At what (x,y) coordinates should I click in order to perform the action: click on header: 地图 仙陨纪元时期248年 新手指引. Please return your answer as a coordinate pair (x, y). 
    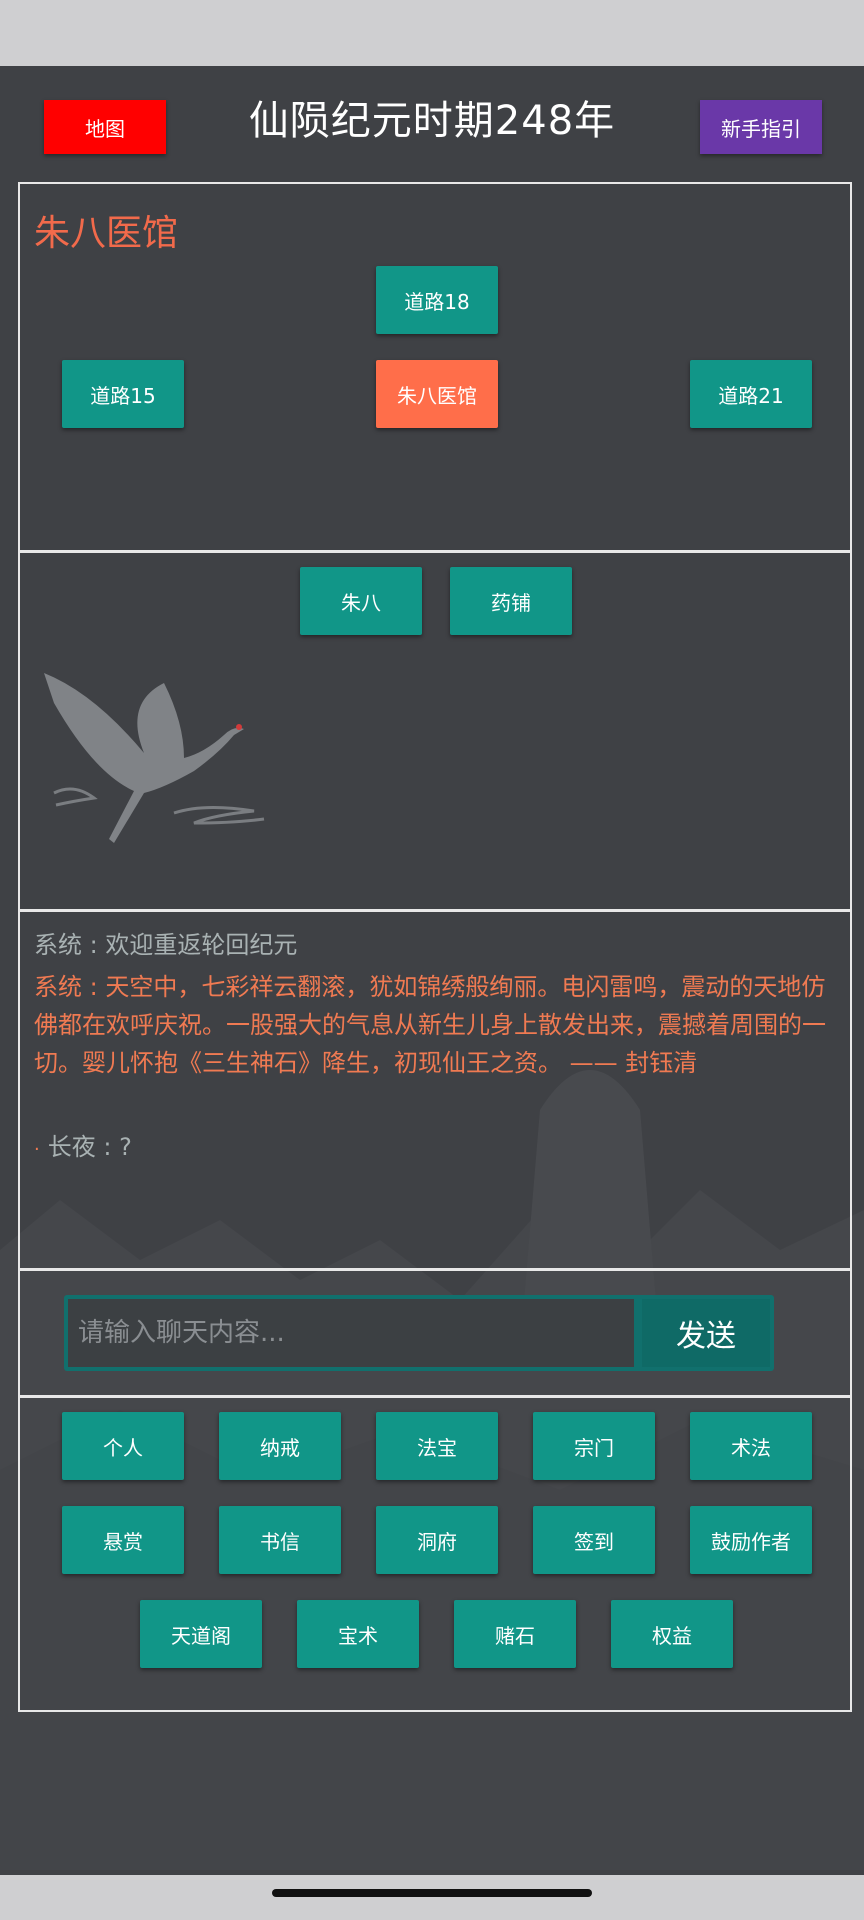
    Looking at the image, I should click on (432, 121).